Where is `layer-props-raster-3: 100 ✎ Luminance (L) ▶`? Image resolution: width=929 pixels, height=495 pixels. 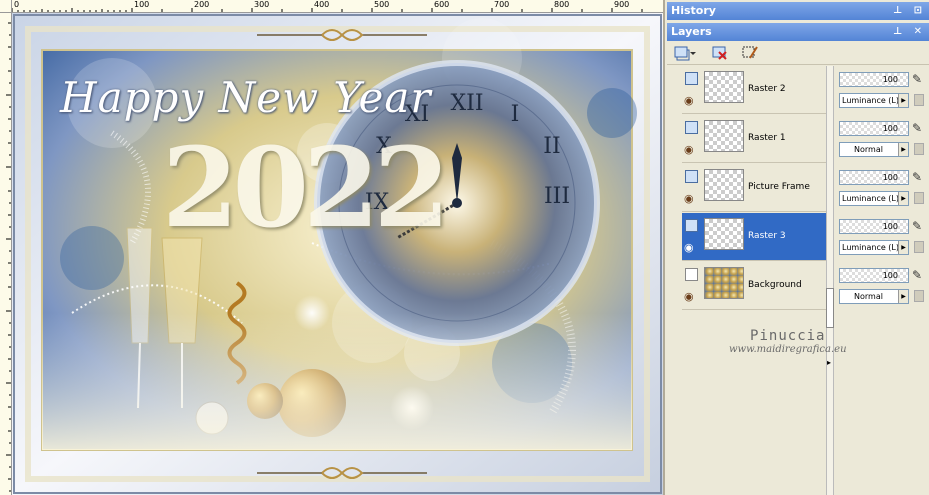
layer-props-raster-3: 100 ✎ Luminance (L) ▶ is located at coordinates (882, 237).